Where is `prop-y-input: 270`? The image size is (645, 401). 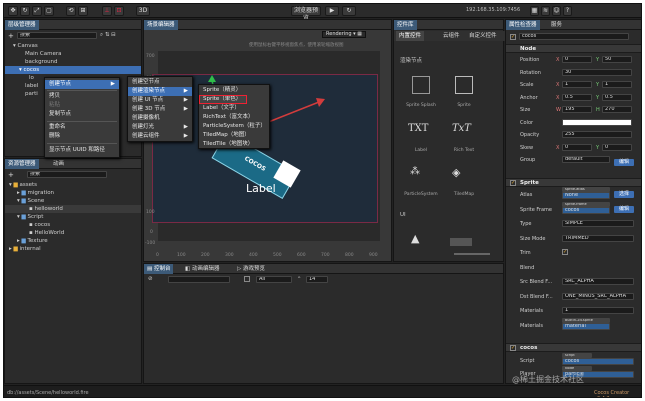
prop-y-input: 270 is located at coordinates (617, 109).